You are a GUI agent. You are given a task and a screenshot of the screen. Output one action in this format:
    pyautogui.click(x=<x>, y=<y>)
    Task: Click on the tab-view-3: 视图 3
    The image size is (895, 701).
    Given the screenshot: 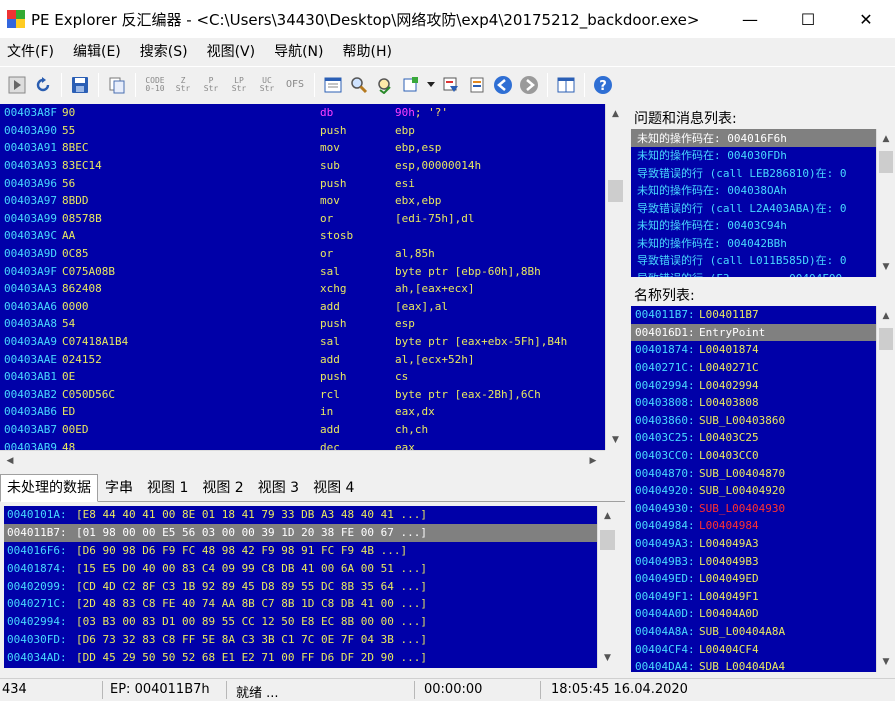 What is the action you would take?
    pyautogui.click(x=278, y=487)
    